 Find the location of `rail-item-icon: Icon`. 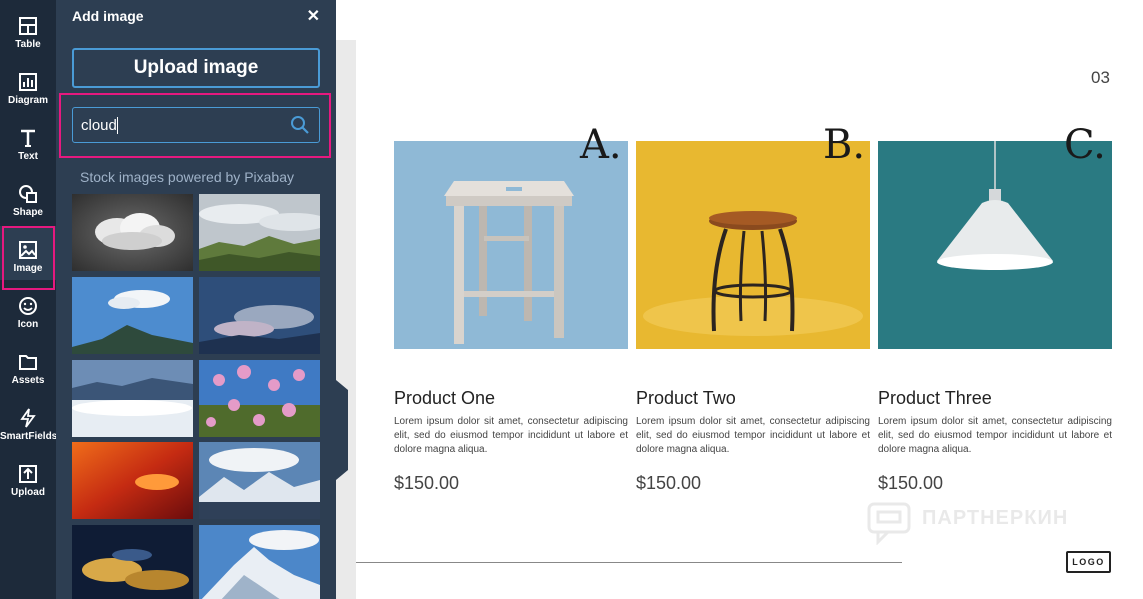

rail-item-icon: Icon is located at coordinates (28, 309).